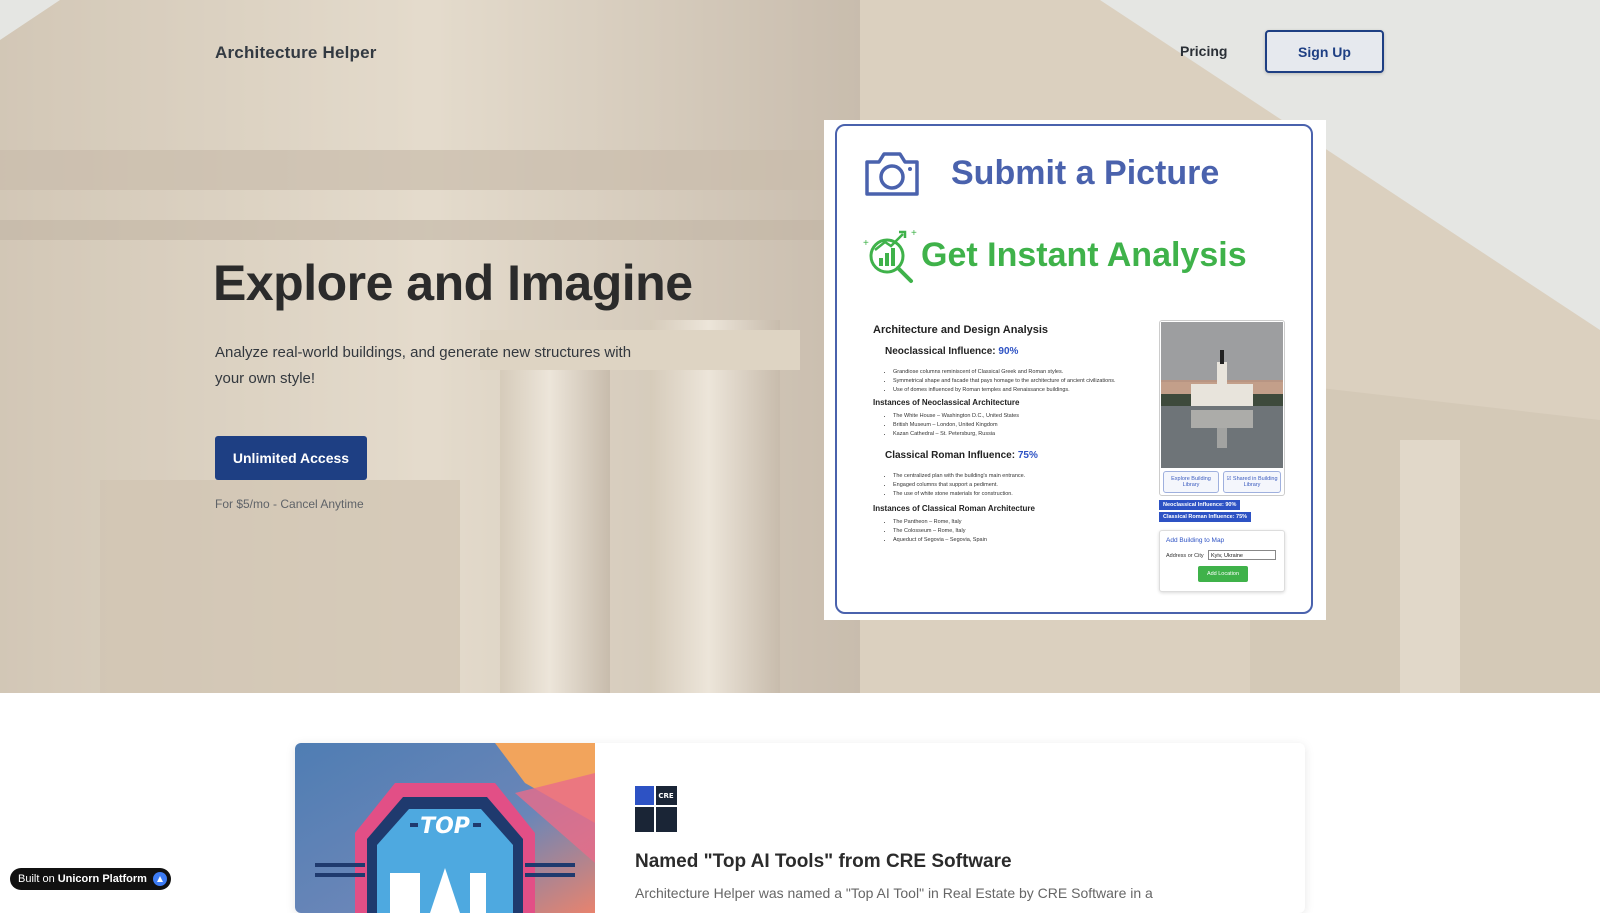 The height and width of the screenshot is (913, 1600). What do you see at coordinates (1191, 482) in the screenshot?
I see `explore-building-library-button: Explore Building Library` at bounding box center [1191, 482].